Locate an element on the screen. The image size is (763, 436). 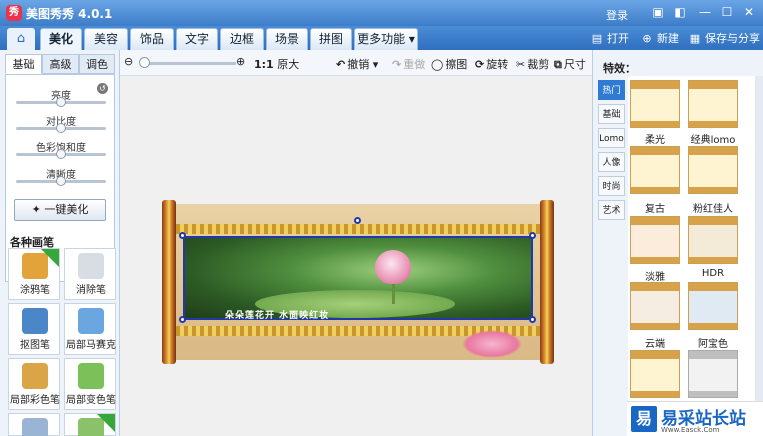
maximize-icon: ☐ is located at coordinates (727, 12).